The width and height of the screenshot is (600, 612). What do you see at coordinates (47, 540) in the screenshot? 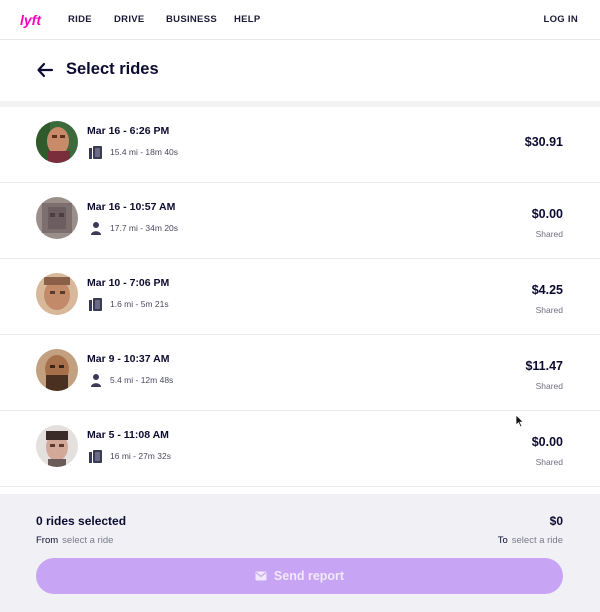
I see `from-label: From` at bounding box center [47, 540].